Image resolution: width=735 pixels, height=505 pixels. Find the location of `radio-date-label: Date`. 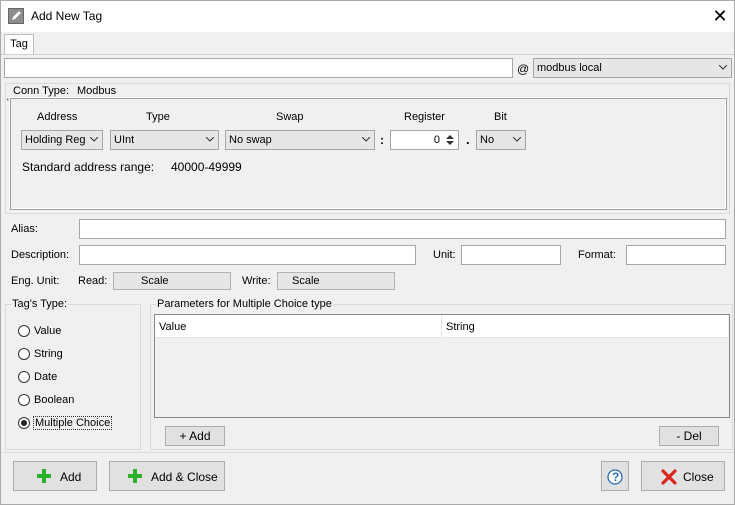

radio-date-label: Date is located at coordinates (46, 377).